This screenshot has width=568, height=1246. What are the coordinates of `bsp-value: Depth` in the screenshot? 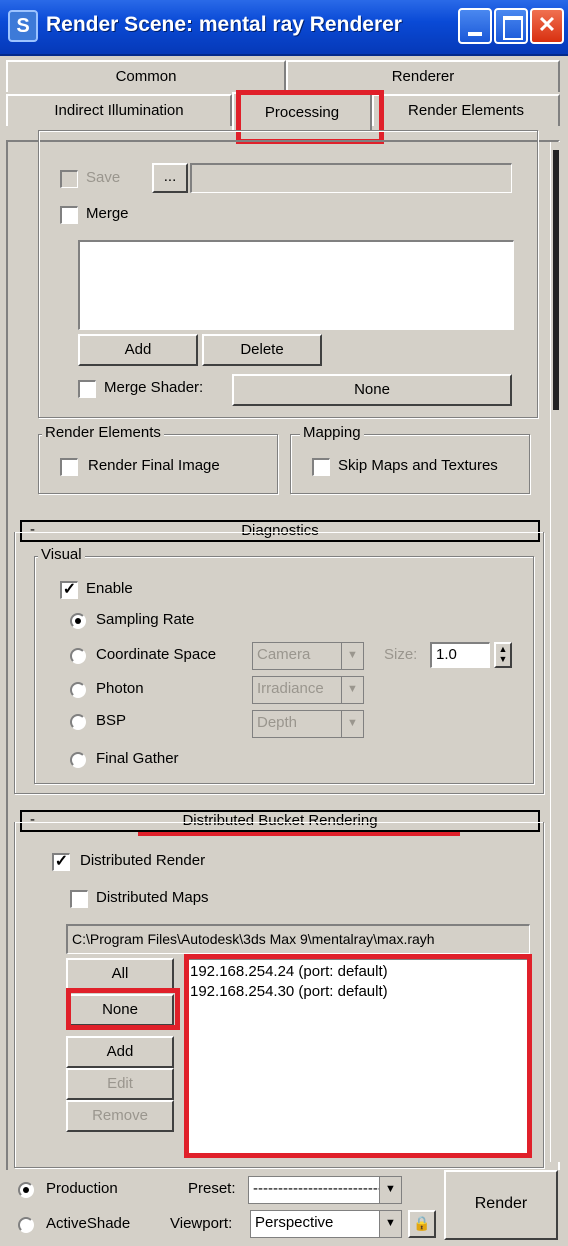 It's located at (277, 722).